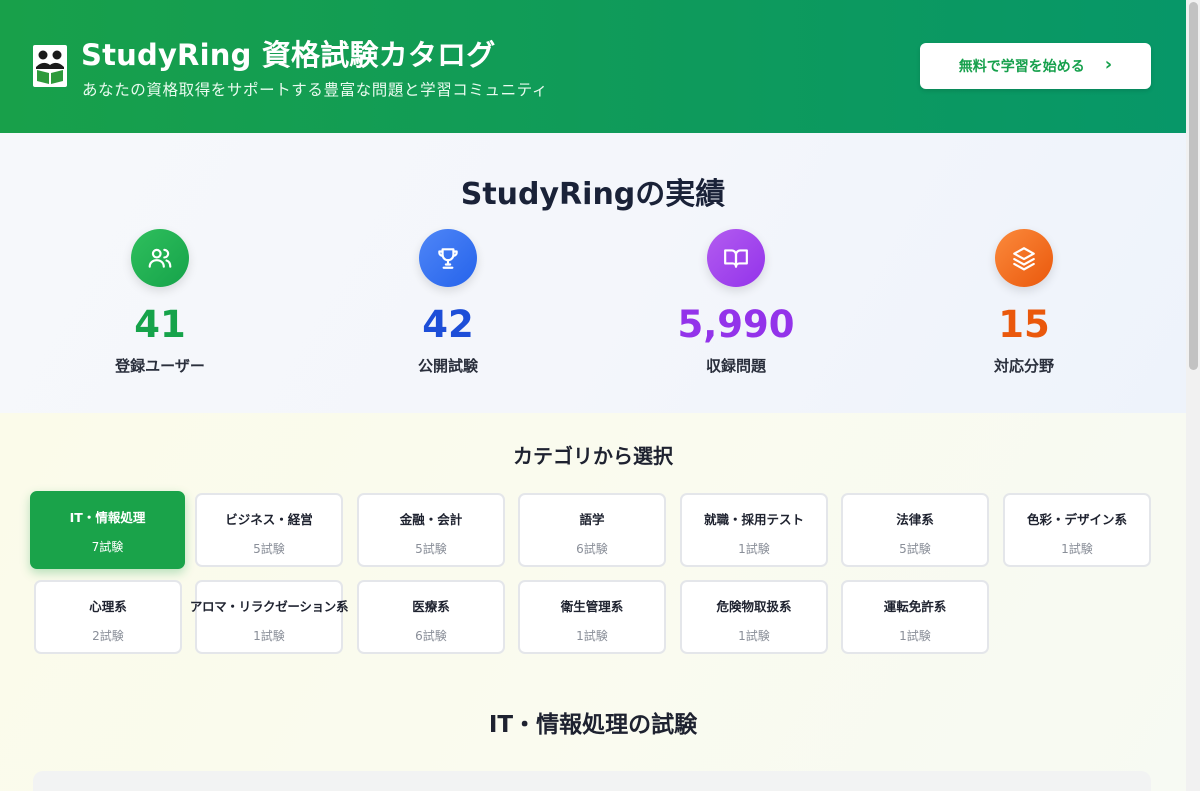 The image size is (1200, 791). I want to click on category-name: 就職・採用テスト, so click(753, 519).